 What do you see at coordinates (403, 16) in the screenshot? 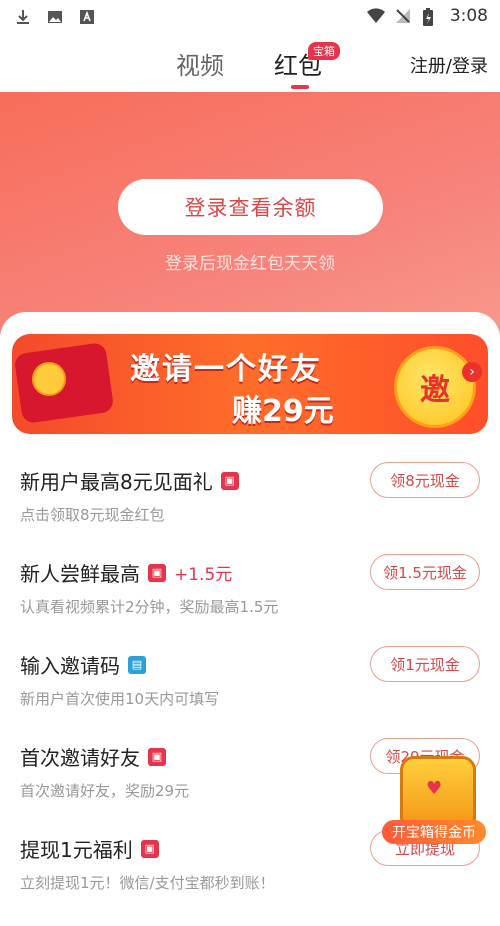
I see `no-signal-icon` at bounding box center [403, 16].